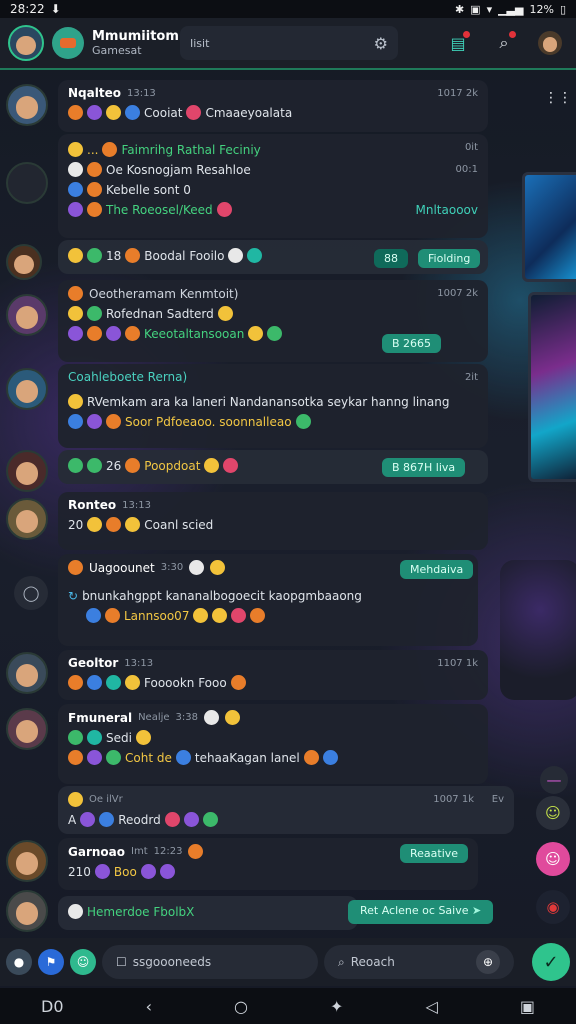  Describe the element at coordinates (148, 189) in the screenshot. I see `message-text: Kebelle sont 0` at that location.